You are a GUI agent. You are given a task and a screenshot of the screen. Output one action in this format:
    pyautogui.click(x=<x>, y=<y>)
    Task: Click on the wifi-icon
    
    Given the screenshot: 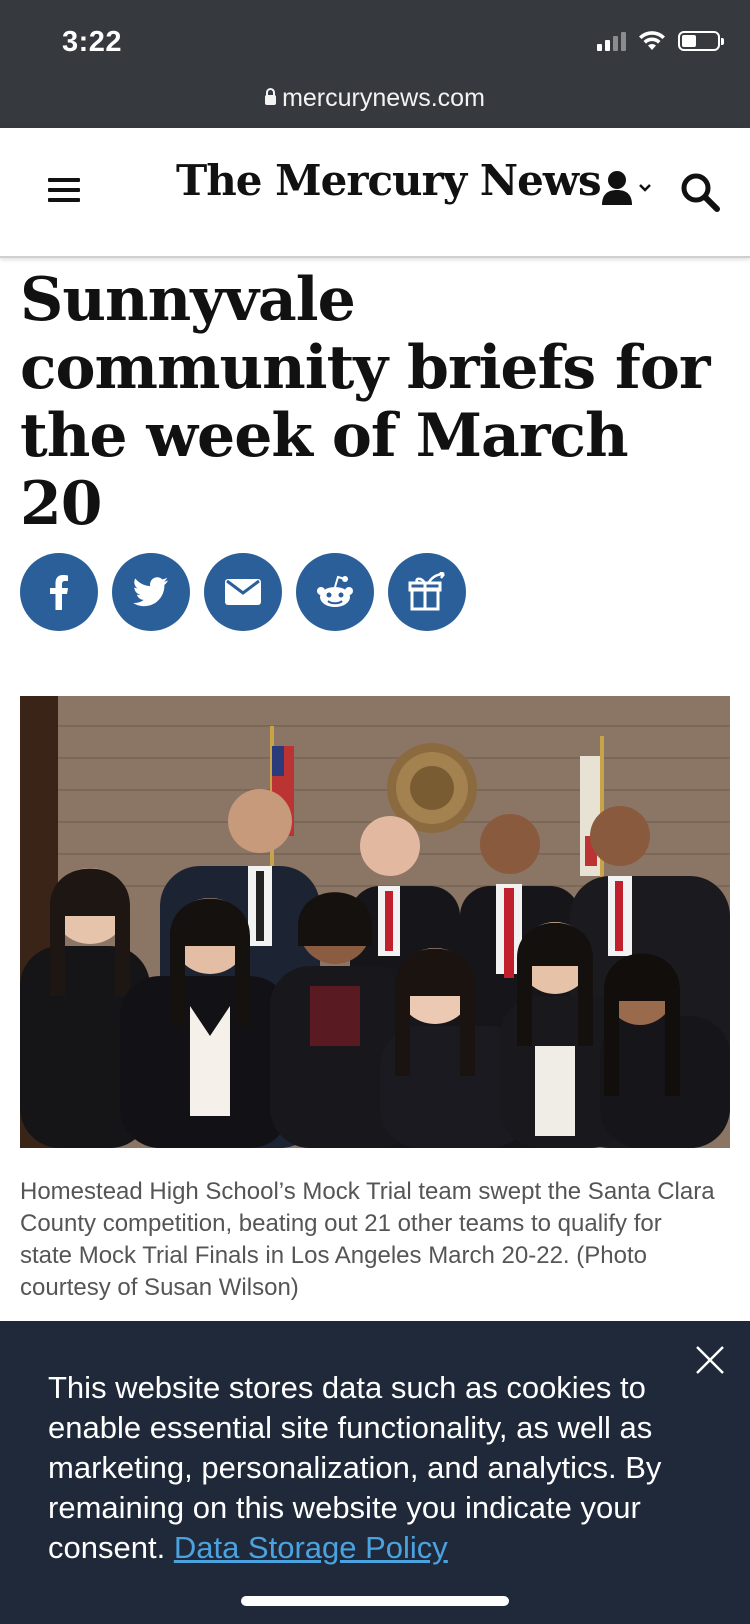 What is the action you would take?
    pyautogui.click(x=652, y=40)
    